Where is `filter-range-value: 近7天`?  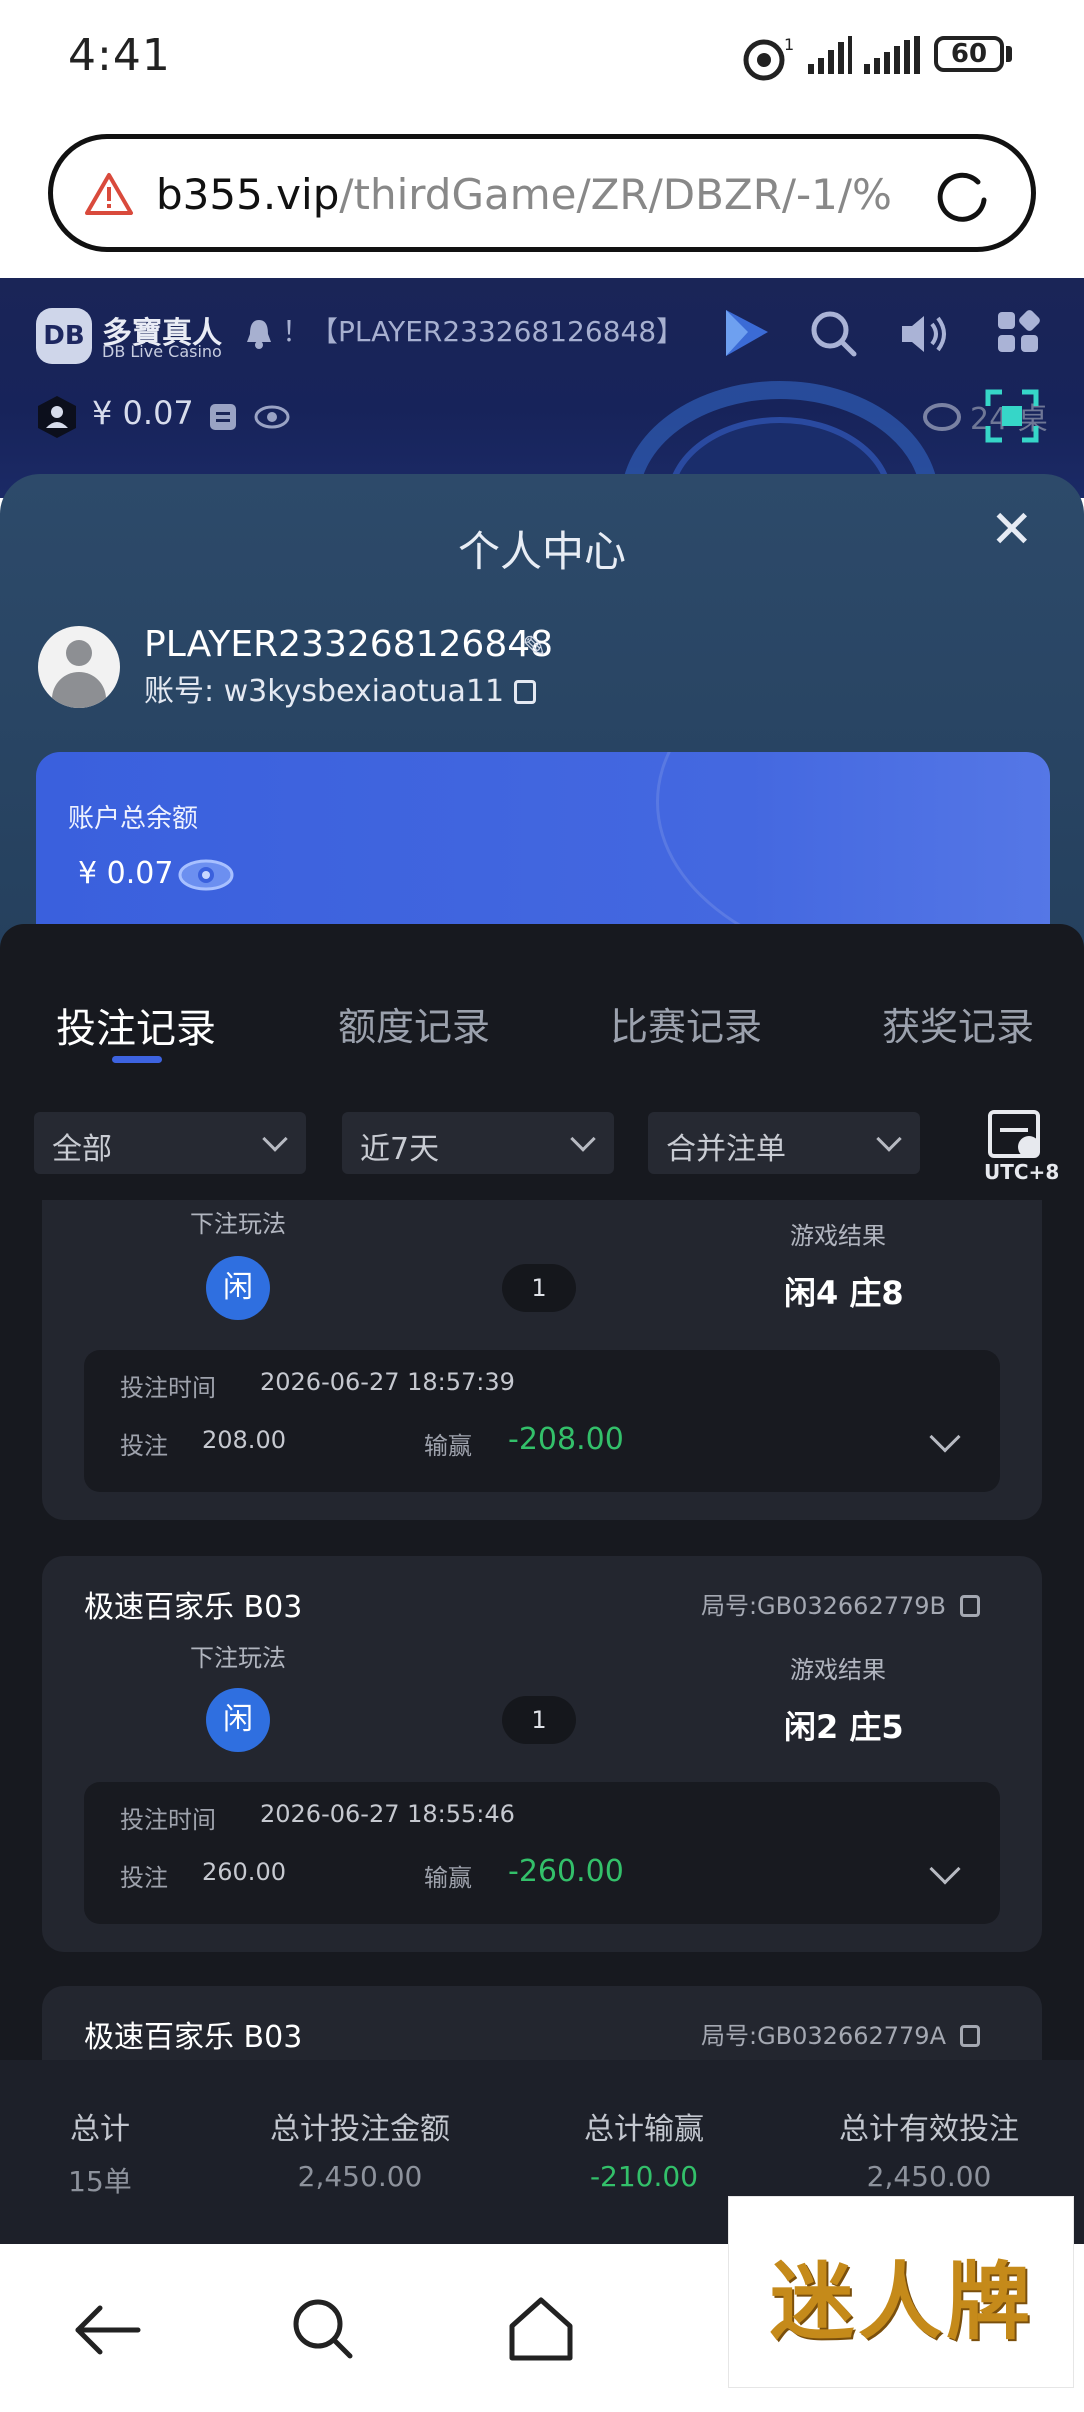
filter-range-value: 近7天 is located at coordinates (400, 1149).